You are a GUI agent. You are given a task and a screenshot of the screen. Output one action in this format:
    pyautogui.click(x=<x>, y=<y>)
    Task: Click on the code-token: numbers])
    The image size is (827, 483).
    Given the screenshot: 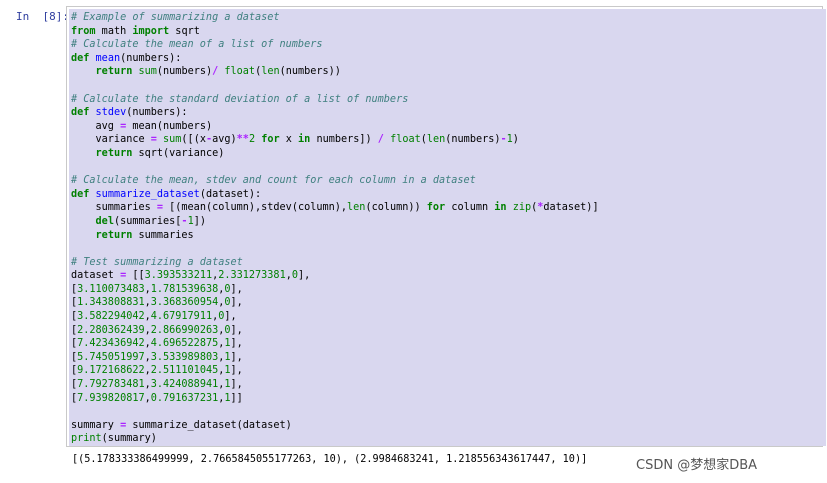 What is the action you would take?
    pyautogui.click(x=344, y=140)
    